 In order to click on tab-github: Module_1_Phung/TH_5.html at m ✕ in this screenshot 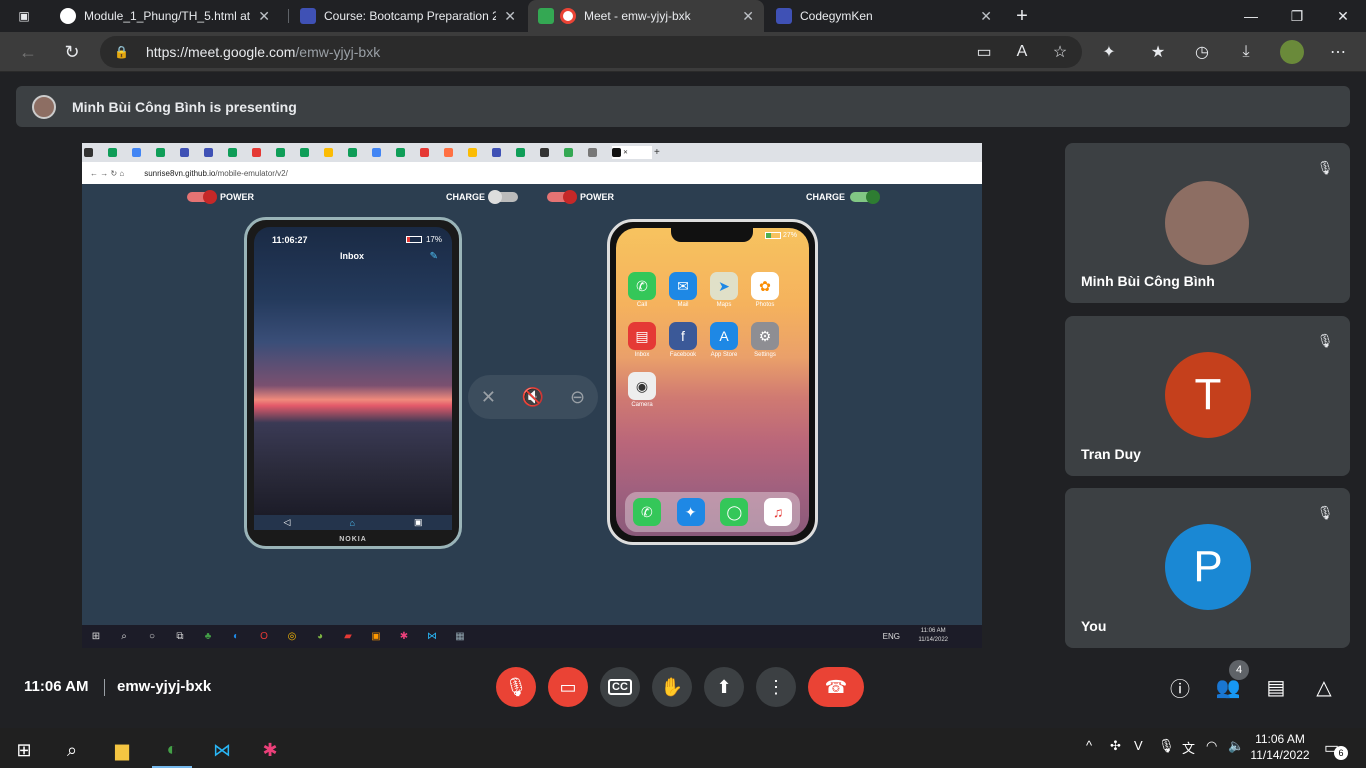, I will do `click(165, 16)`.